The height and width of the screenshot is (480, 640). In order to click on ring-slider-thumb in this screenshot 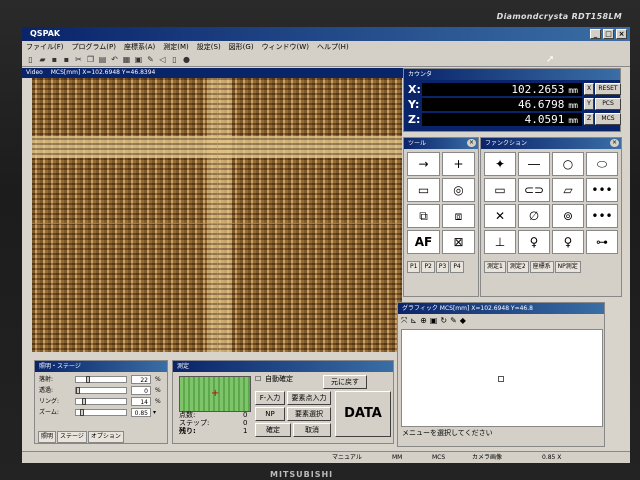, I will do `click(84, 401)`.